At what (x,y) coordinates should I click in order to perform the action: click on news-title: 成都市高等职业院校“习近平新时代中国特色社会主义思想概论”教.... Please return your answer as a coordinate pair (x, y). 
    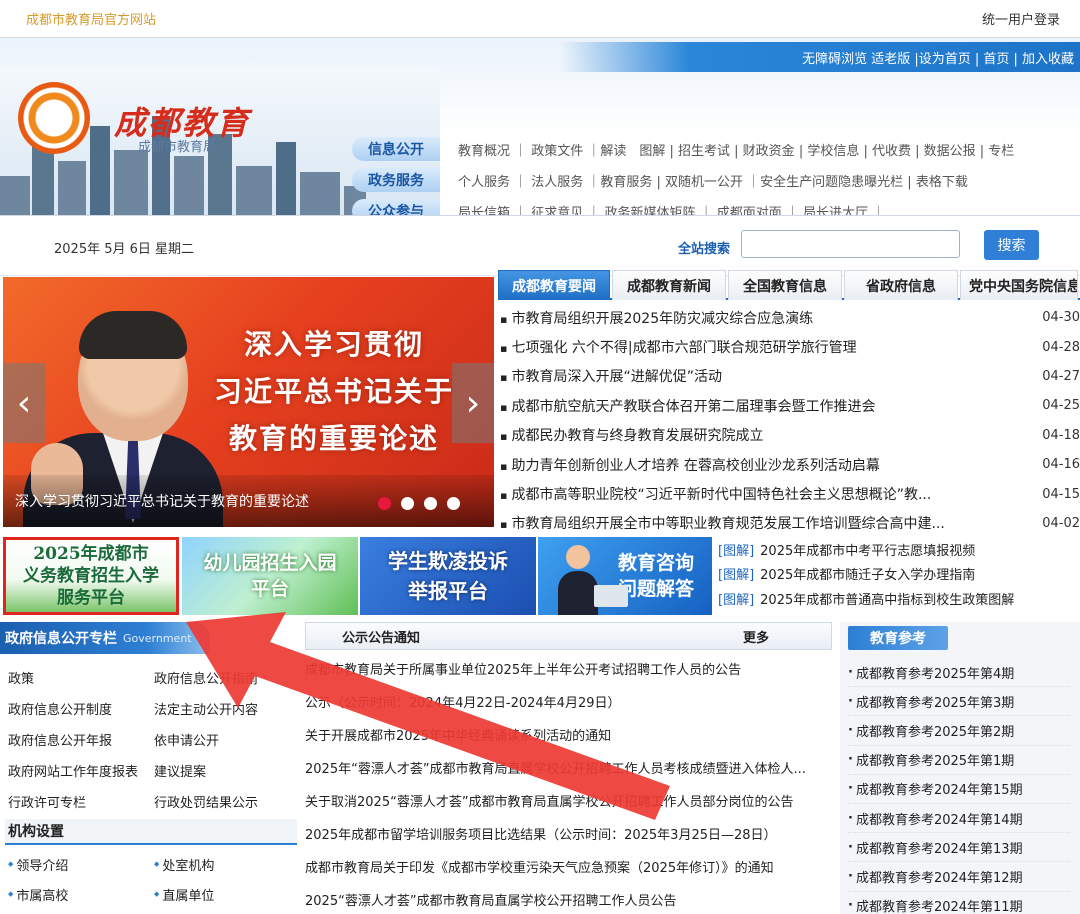
    Looking at the image, I should click on (715, 494).